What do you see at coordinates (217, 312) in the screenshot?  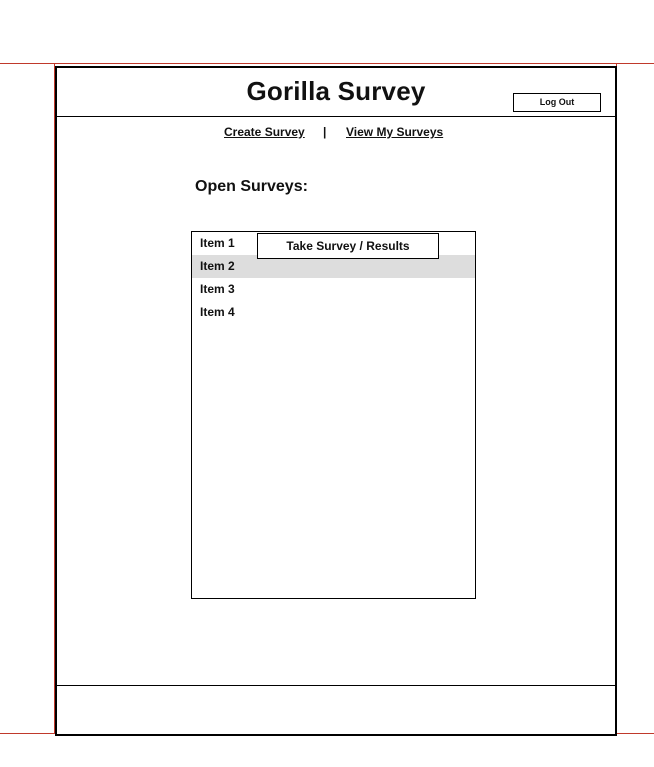 I see `list-item-label: Item 4` at bounding box center [217, 312].